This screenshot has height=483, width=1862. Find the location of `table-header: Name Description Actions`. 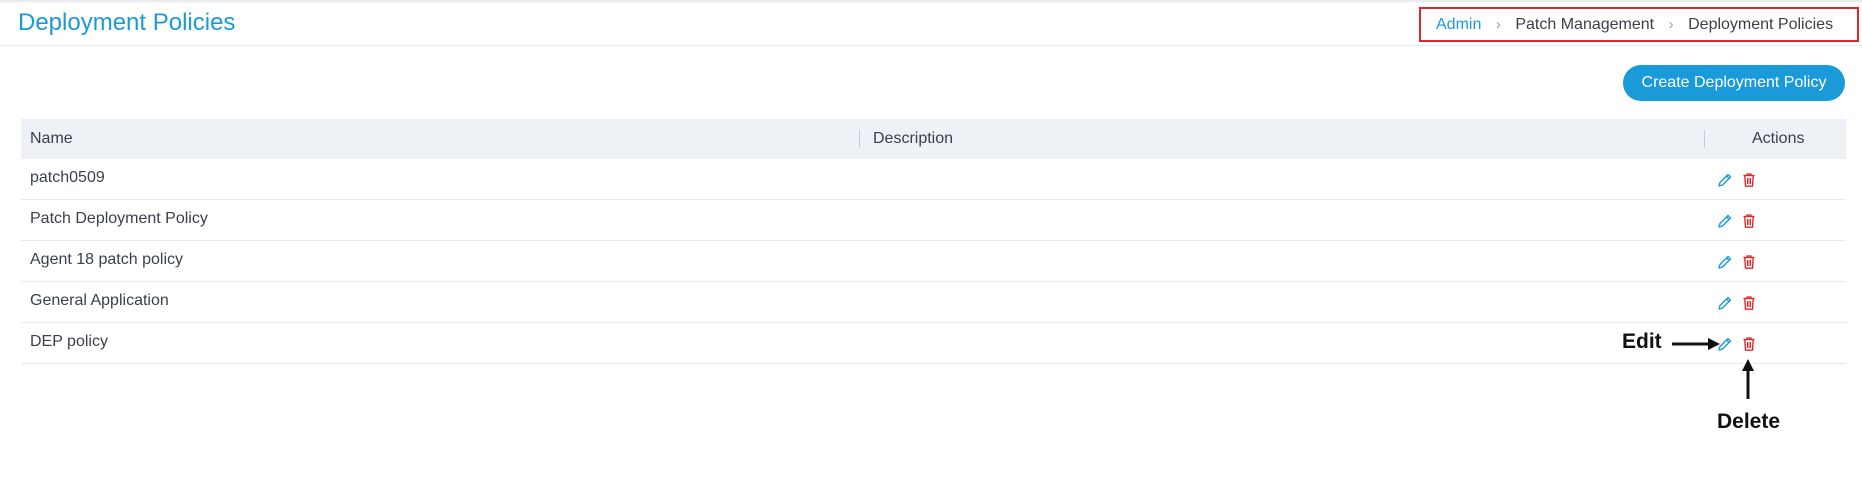

table-header: Name Description Actions is located at coordinates (933, 139).